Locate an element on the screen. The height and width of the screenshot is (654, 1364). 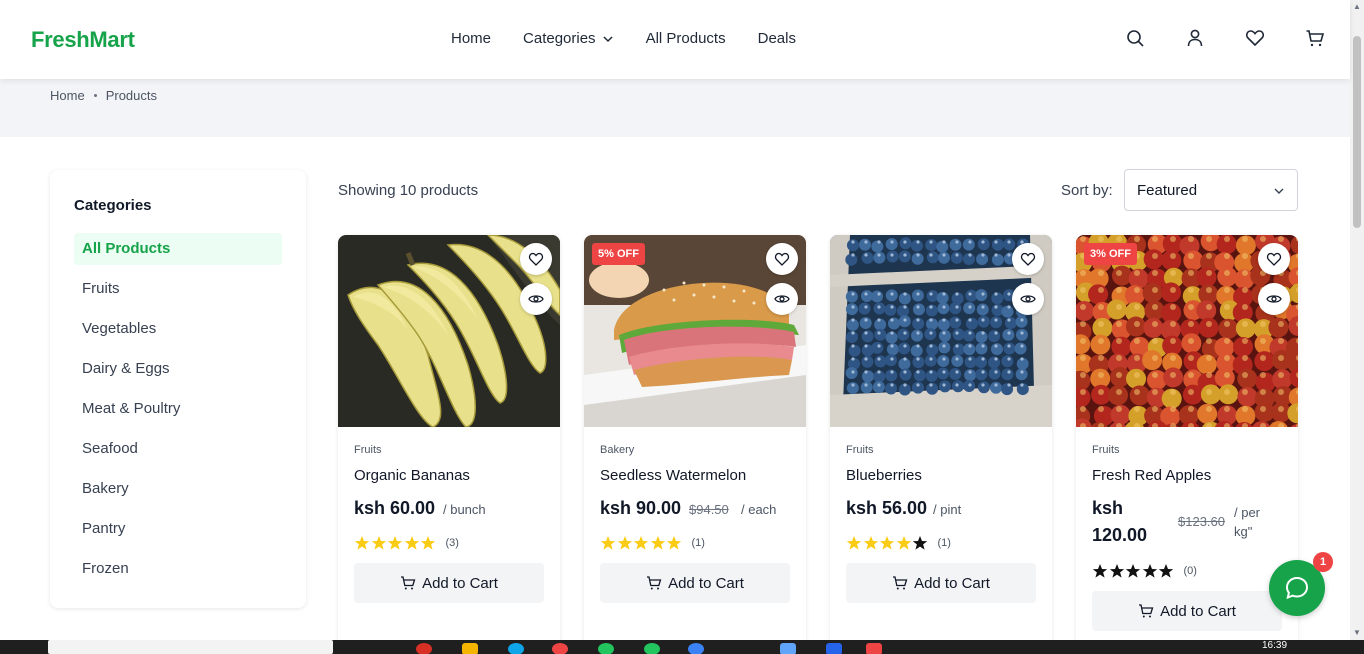
nav-categories: Categories is located at coordinates (568, 38).